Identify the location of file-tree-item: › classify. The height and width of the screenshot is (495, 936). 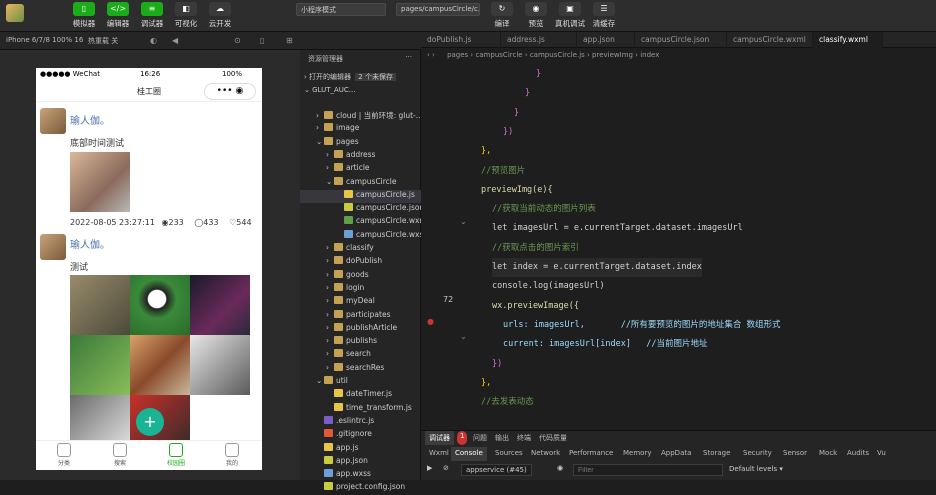
(360, 249).